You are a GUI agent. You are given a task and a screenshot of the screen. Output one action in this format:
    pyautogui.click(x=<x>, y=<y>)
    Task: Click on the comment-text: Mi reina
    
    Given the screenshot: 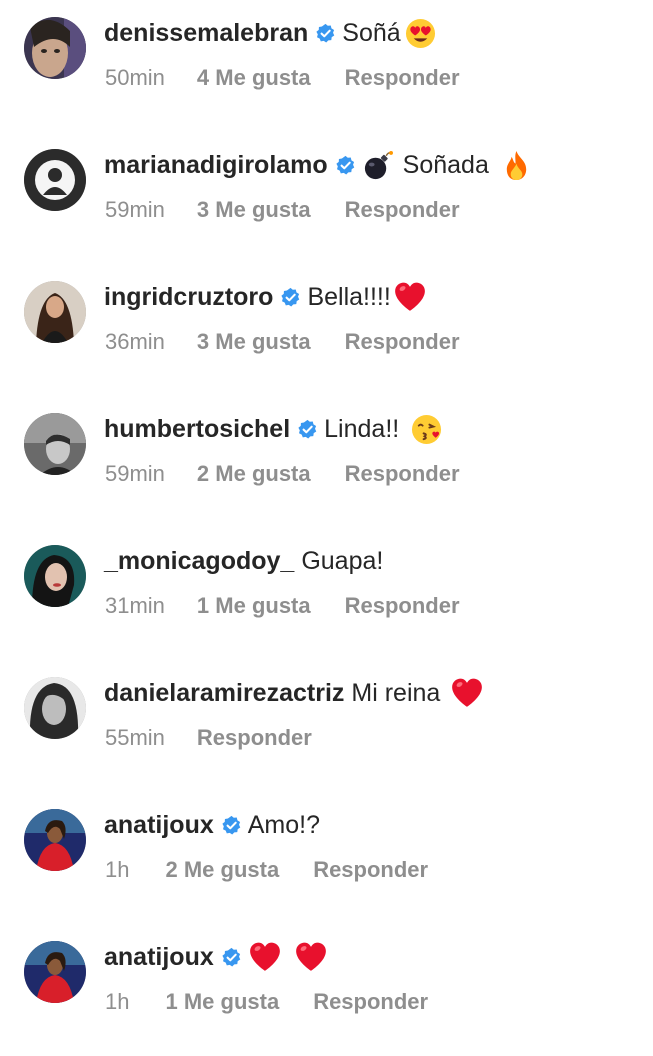 What is the action you would take?
    pyautogui.click(x=396, y=693)
    